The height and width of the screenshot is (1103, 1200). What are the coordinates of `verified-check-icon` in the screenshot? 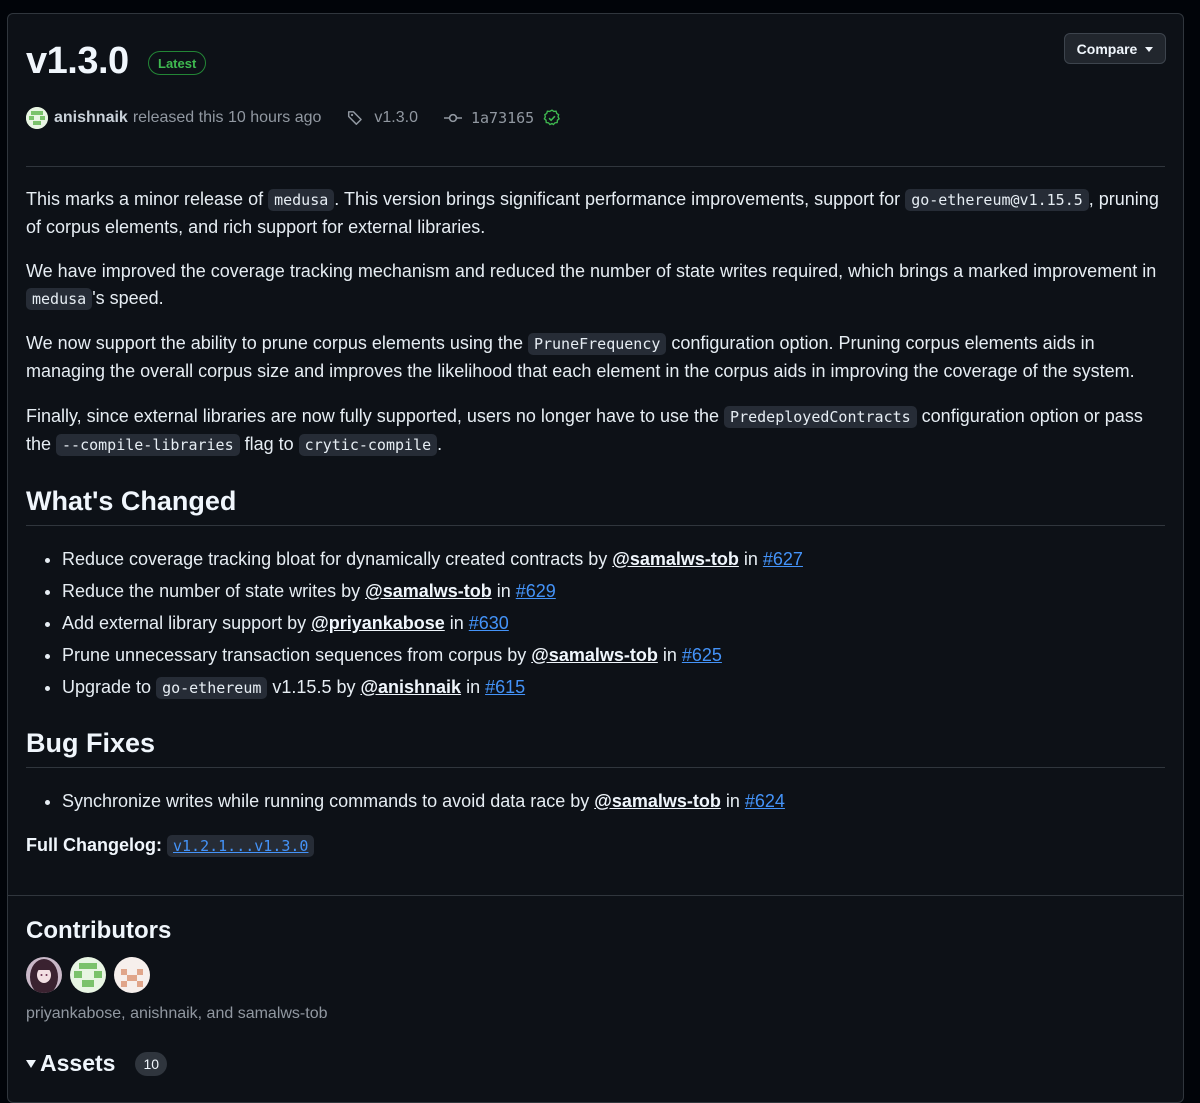 It's located at (552, 118).